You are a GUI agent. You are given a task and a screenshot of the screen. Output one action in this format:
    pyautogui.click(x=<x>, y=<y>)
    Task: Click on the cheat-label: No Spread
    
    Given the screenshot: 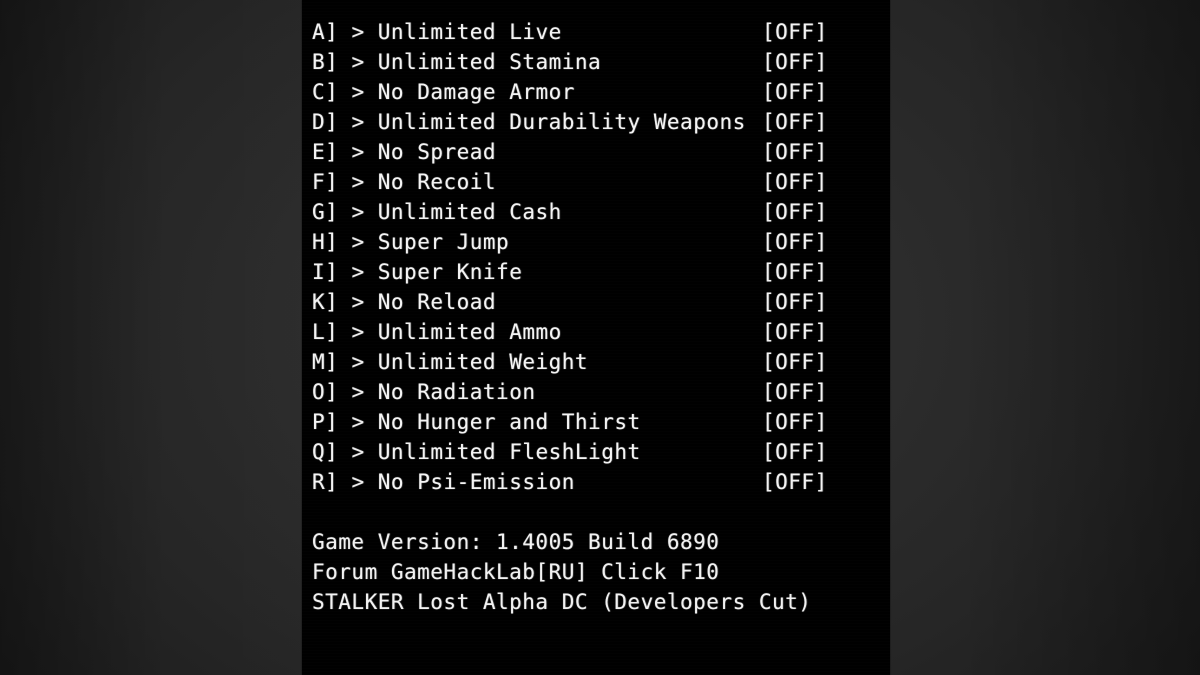 What is the action you would take?
    pyautogui.click(x=437, y=152)
    